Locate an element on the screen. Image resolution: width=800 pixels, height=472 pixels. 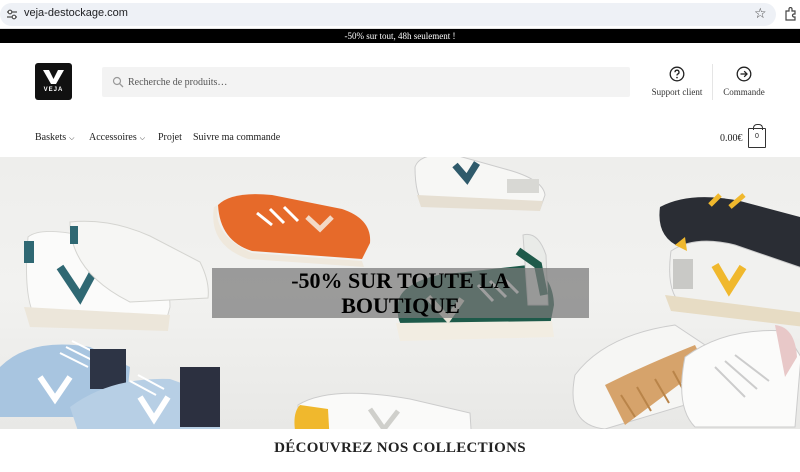
search-box is located at coordinates (366, 82).